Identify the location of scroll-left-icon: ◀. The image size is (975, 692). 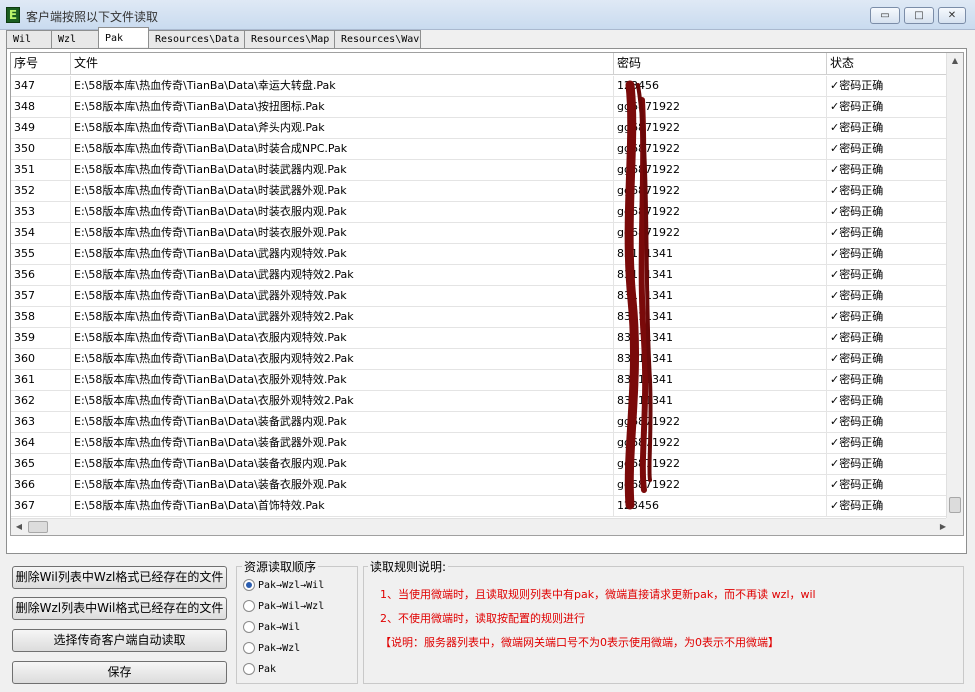
(19, 527).